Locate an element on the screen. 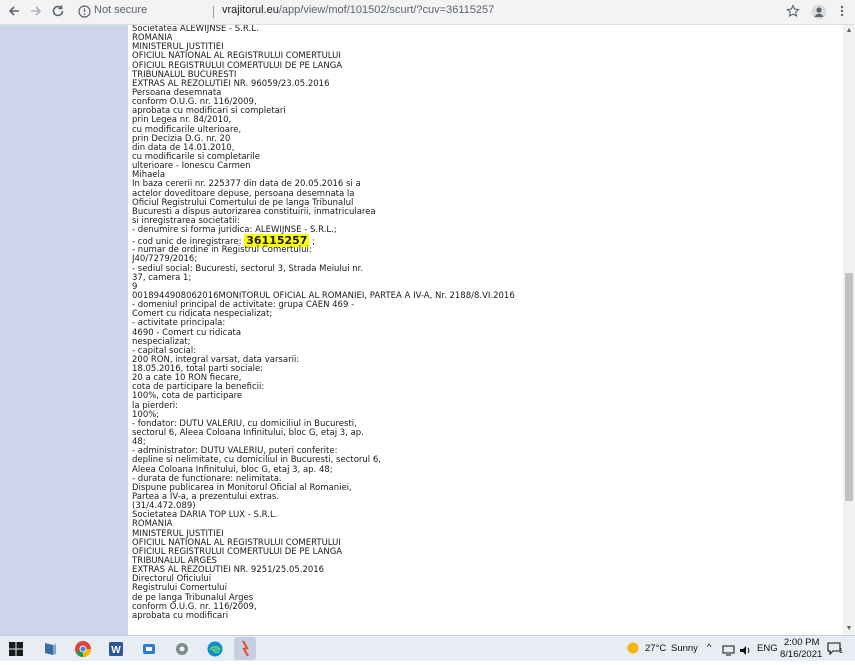 The image size is (855, 665). clock-date: 8/16/2021 is located at coordinates (801, 654).